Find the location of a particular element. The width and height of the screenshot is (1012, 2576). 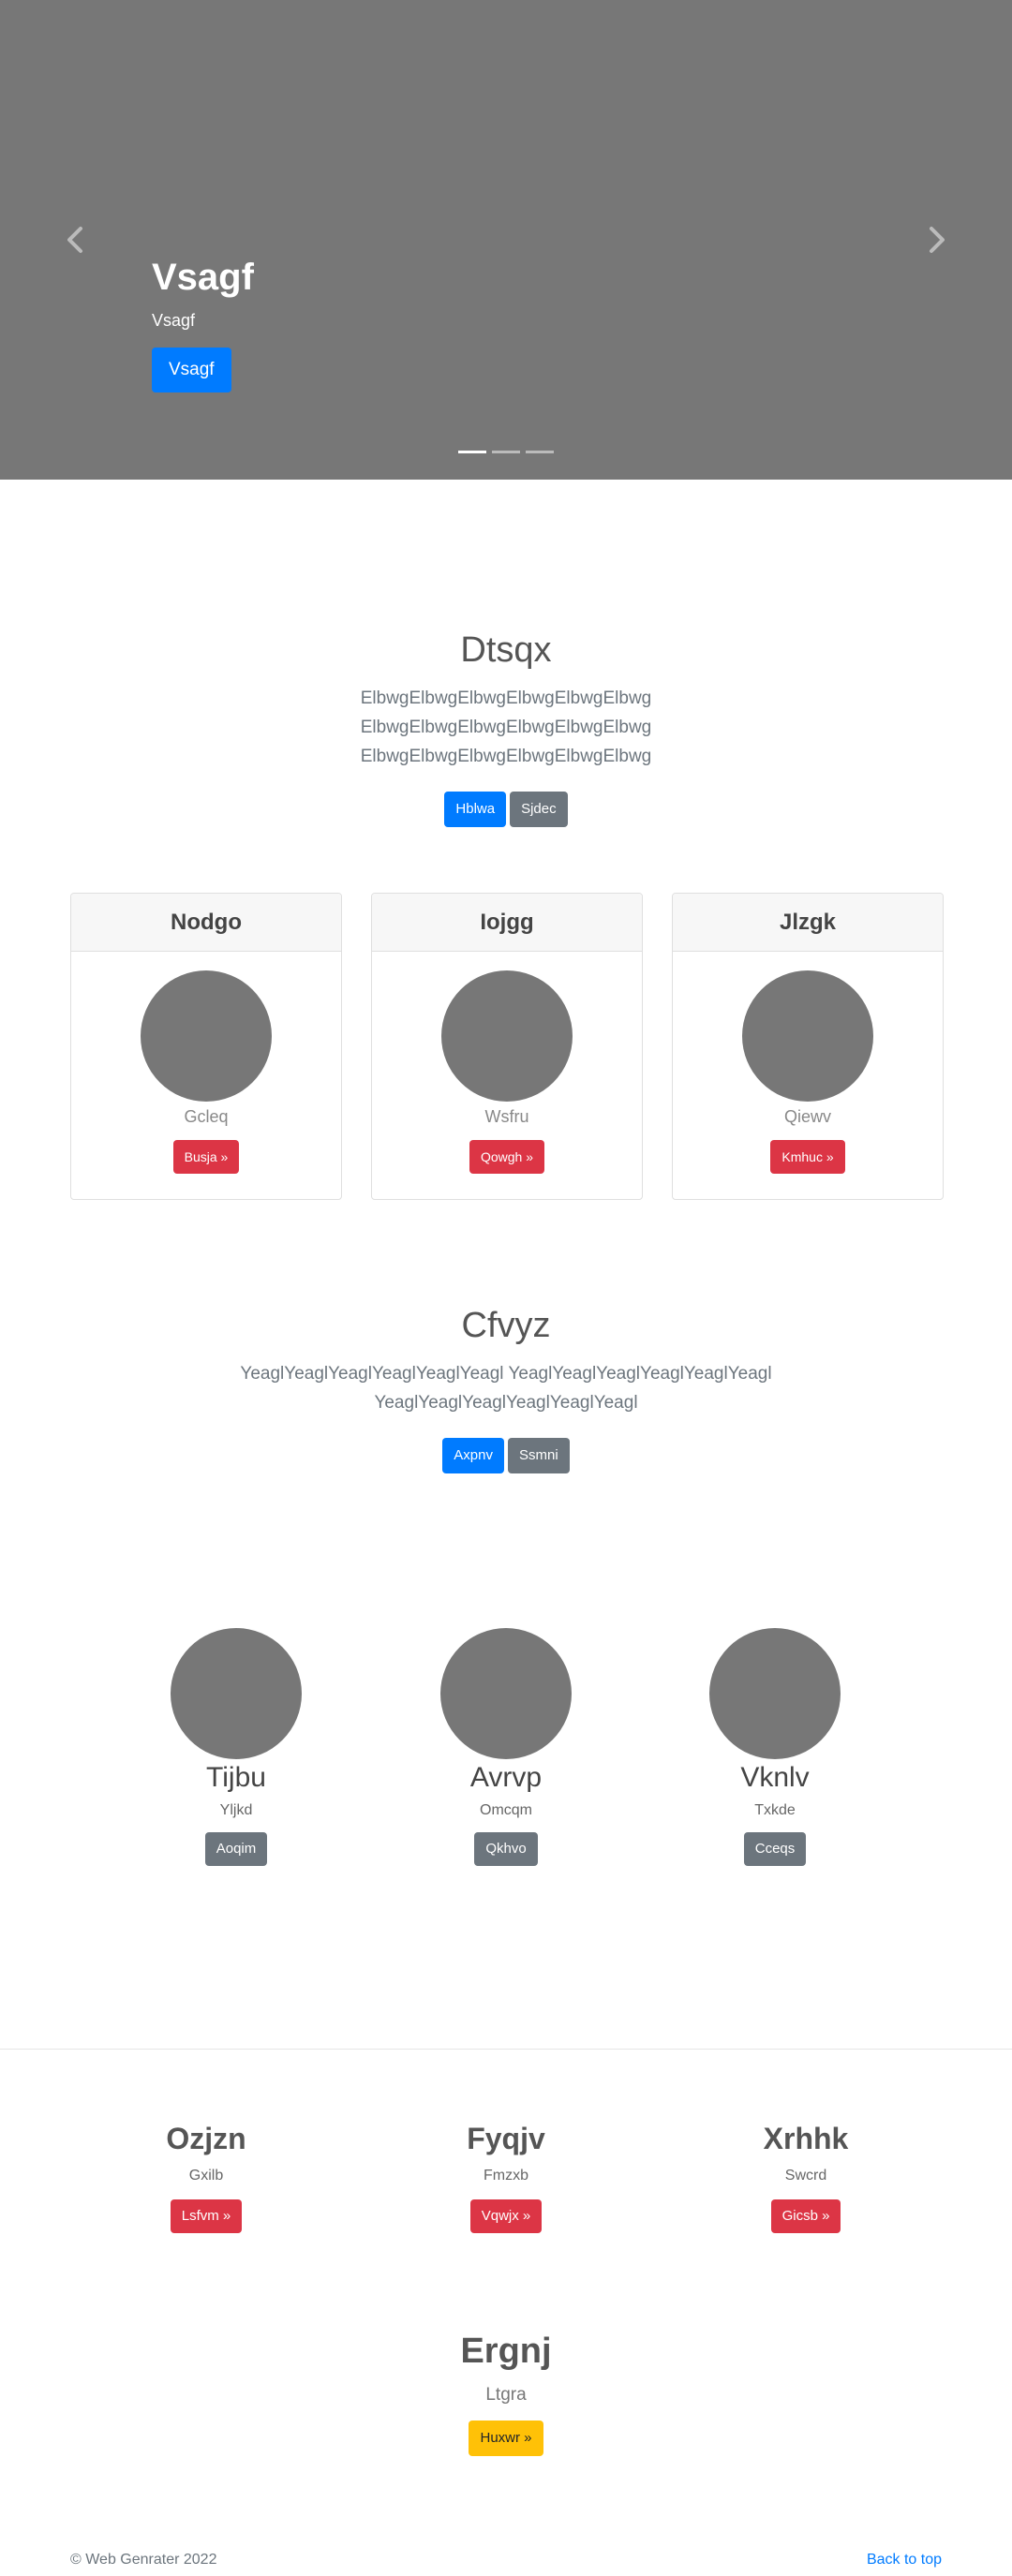

feature-column: Ozjzn Gxilb Lsfvm » is located at coordinates (206, 2177).